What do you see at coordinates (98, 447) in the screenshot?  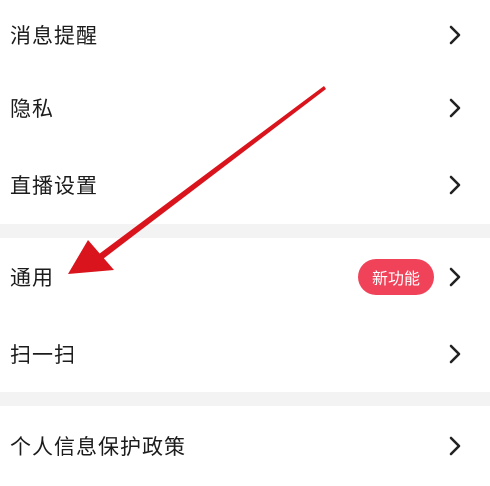 I see `settings-item-label: 个人信息保护政策` at bounding box center [98, 447].